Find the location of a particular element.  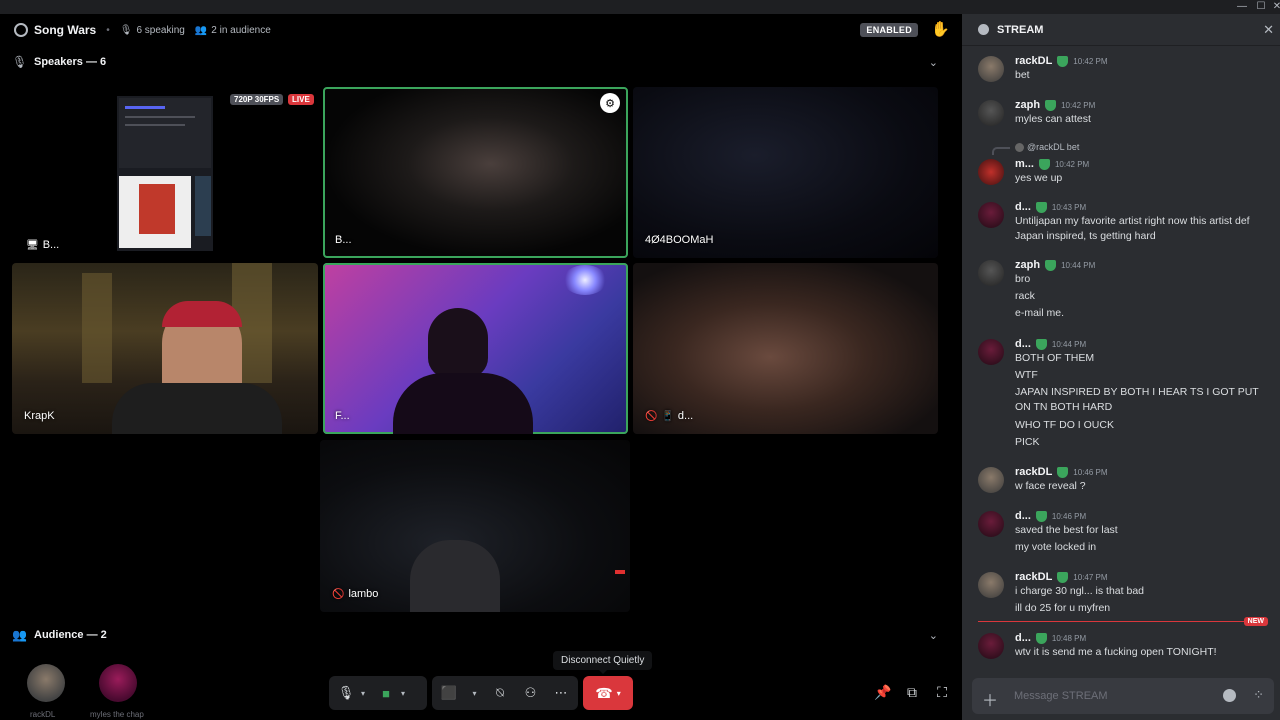

speaker-tile: 🚫 lambo is located at coordinates (475, 526).